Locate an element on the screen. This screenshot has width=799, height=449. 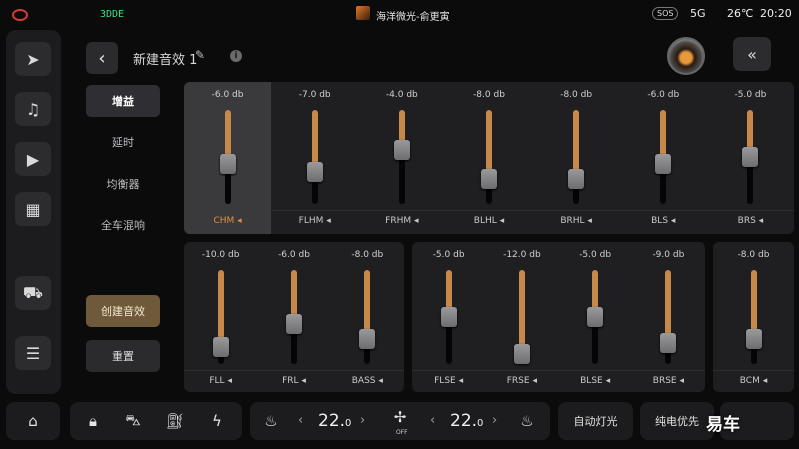
left-temp-up-icon: › is located at coordinates (362, 420).